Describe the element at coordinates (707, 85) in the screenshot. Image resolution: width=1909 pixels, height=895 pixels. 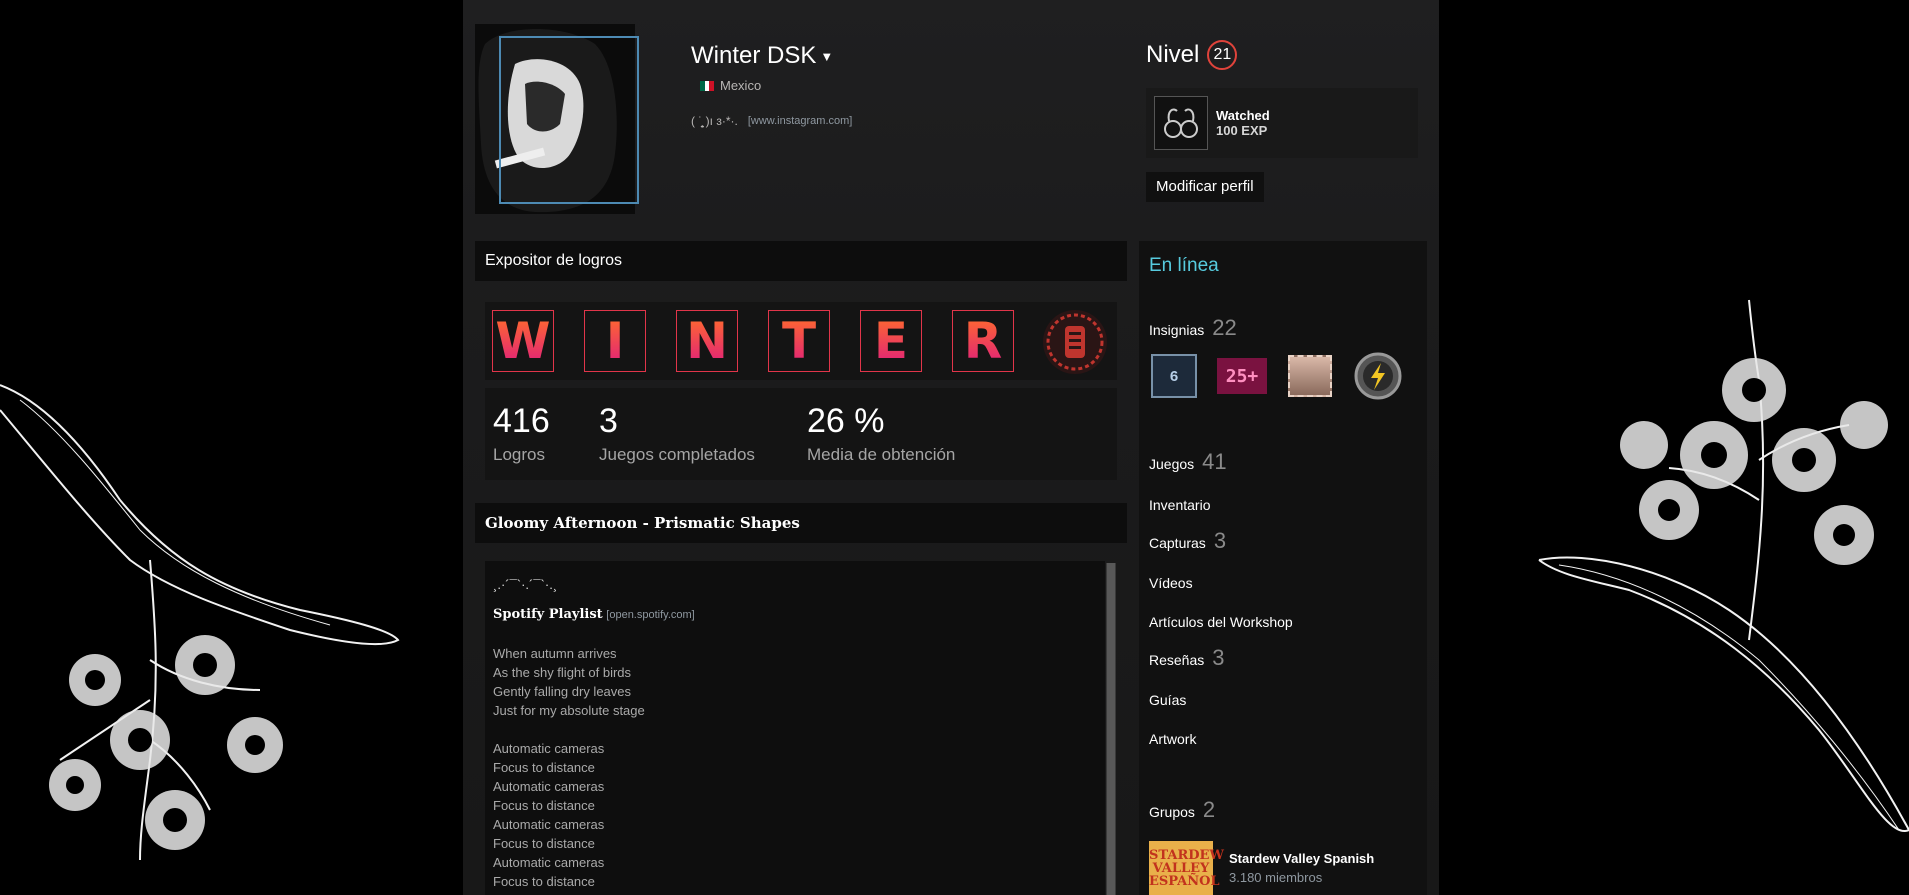
I see `mexico-flag-icon` at that location.